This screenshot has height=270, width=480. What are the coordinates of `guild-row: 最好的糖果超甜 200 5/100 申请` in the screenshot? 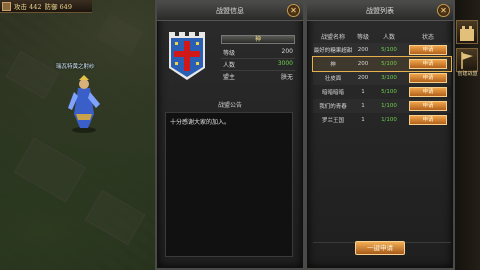 It's located at (382, 50).